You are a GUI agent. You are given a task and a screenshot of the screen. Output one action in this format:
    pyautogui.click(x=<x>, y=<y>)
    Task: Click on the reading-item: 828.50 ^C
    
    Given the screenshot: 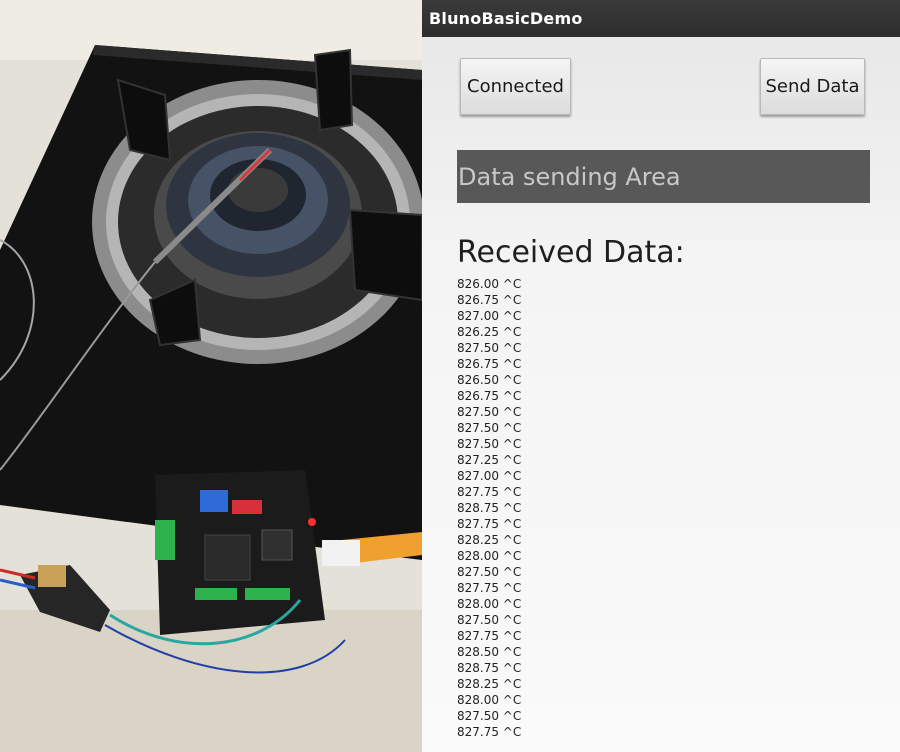 What is the action you would take?
    pyautogui.click(x=489, y=652)
    